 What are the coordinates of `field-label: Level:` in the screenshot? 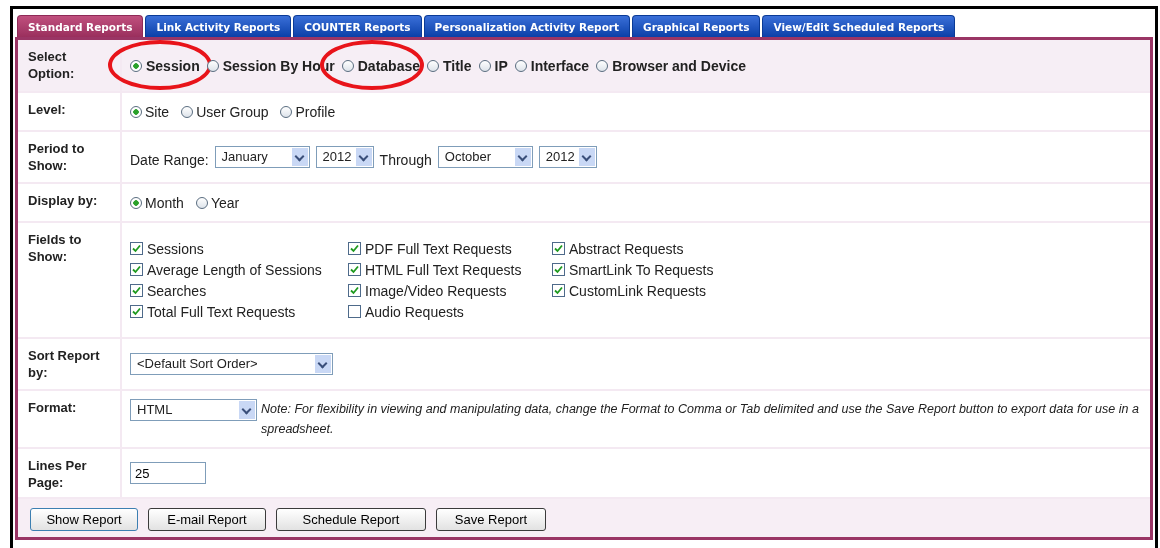 It's located at (47, 109).